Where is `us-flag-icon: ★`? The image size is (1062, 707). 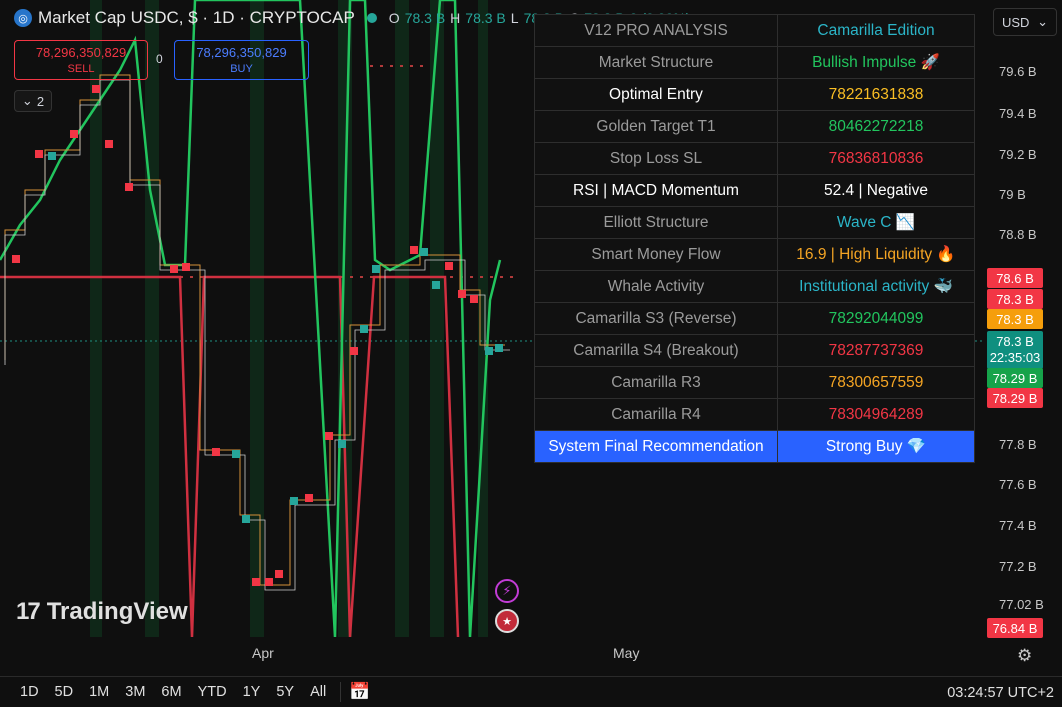 us-flag-icon: ★ is located at coordinates (507, 621).